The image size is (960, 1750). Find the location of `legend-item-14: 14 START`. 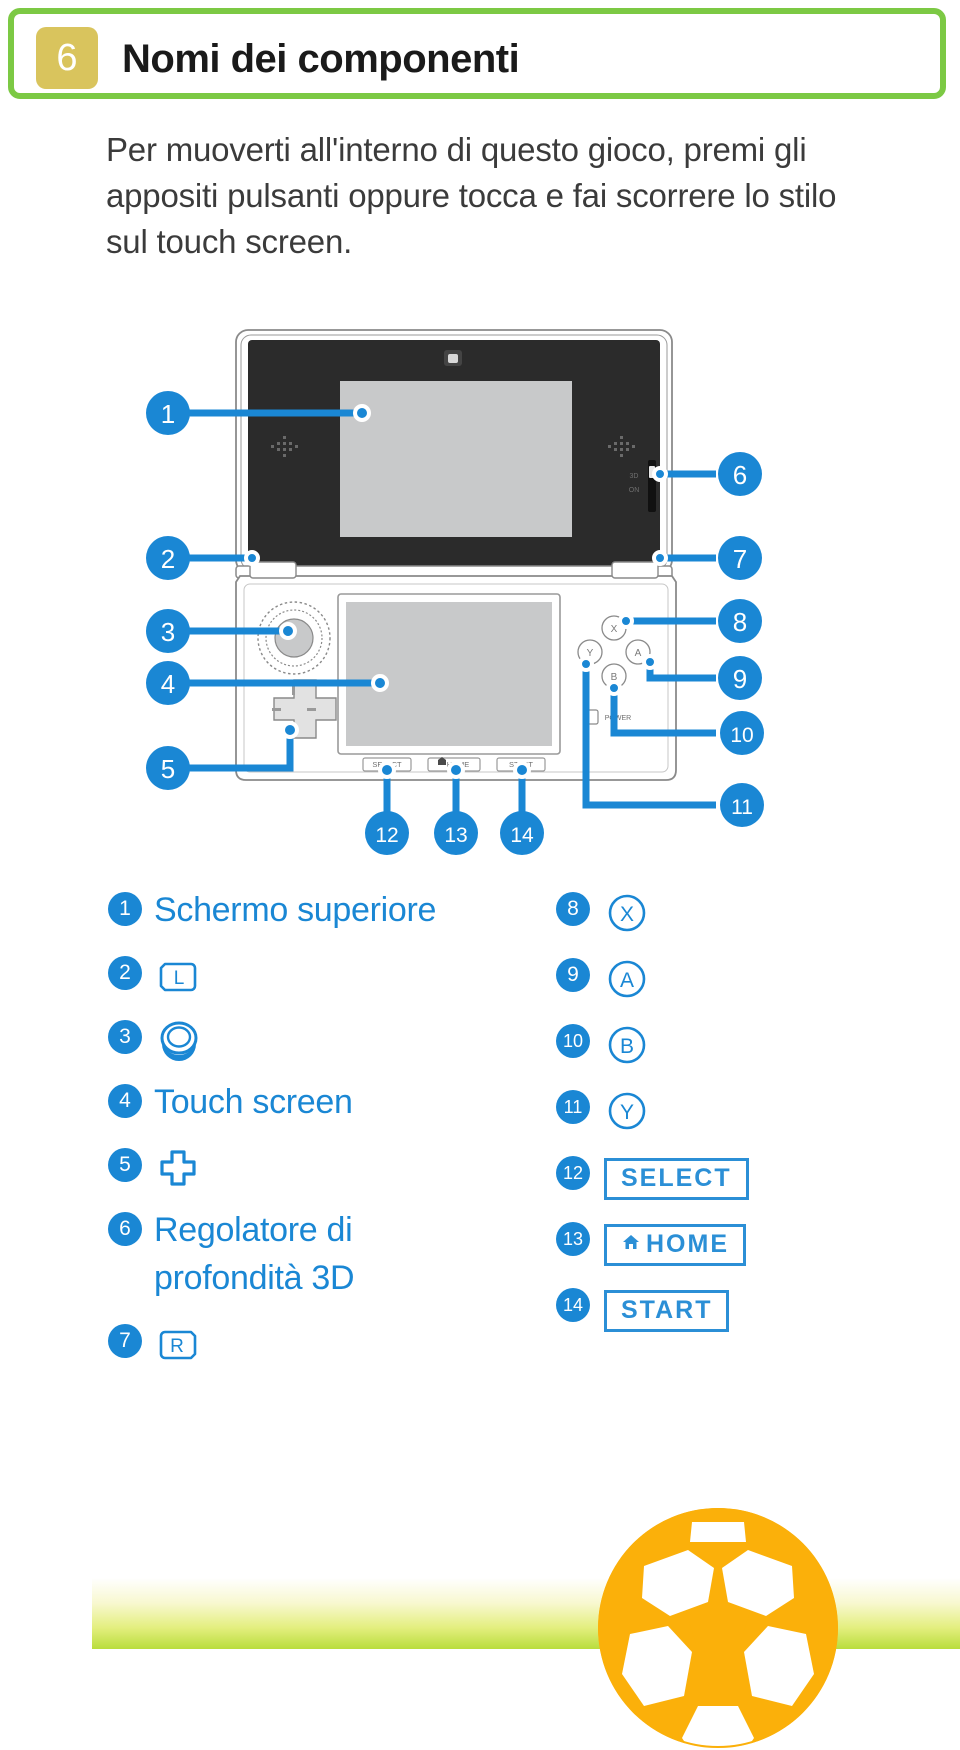

legend-item-14: 14 START is located at coordinates (756, 1307).